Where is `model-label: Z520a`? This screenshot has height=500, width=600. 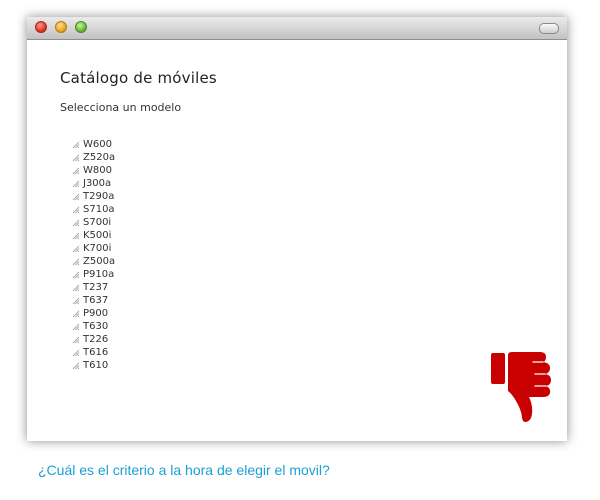
model-label: Z520a is located at coordinates (99, 157).